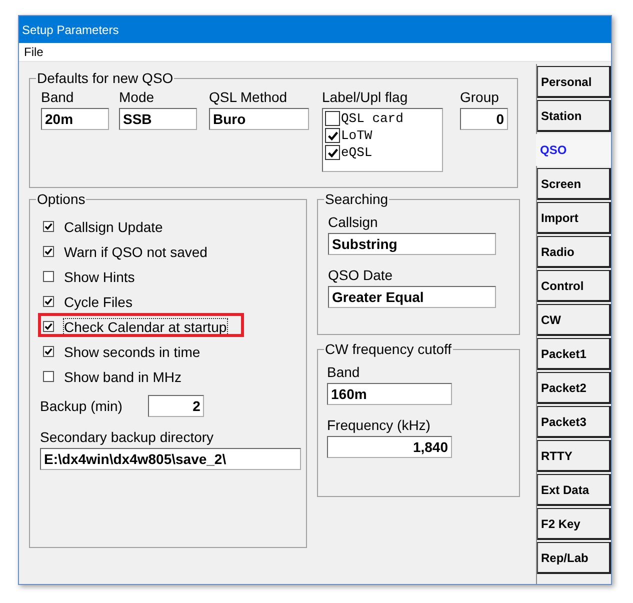 Image resolution: width=633 pixels, height=603 pixels. What do you see at coordinates (574, 524) in the screenshot?
I see `tab: F2 Key` at bounding box center [574, 524].